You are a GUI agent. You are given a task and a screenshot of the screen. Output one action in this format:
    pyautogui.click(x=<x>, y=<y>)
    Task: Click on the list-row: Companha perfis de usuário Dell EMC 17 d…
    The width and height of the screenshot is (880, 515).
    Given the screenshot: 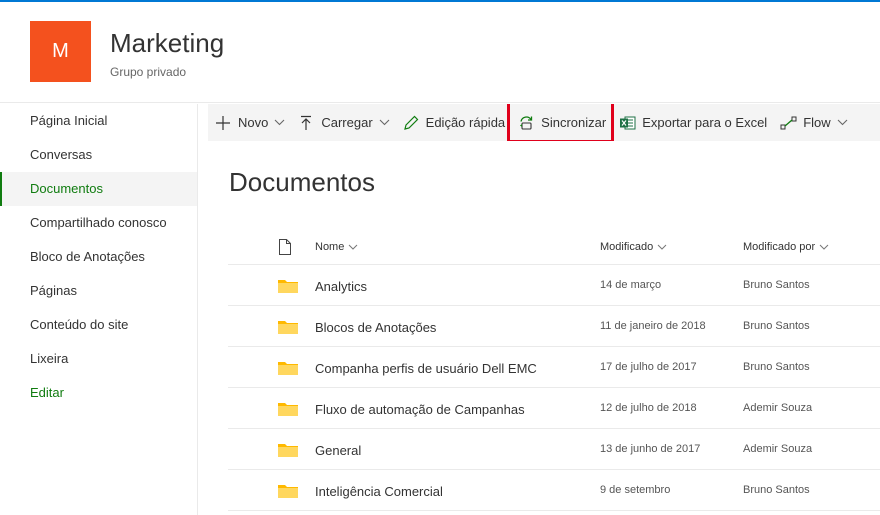 What is the action you would take?
    pyautogui.click(x=554, y=367)
    